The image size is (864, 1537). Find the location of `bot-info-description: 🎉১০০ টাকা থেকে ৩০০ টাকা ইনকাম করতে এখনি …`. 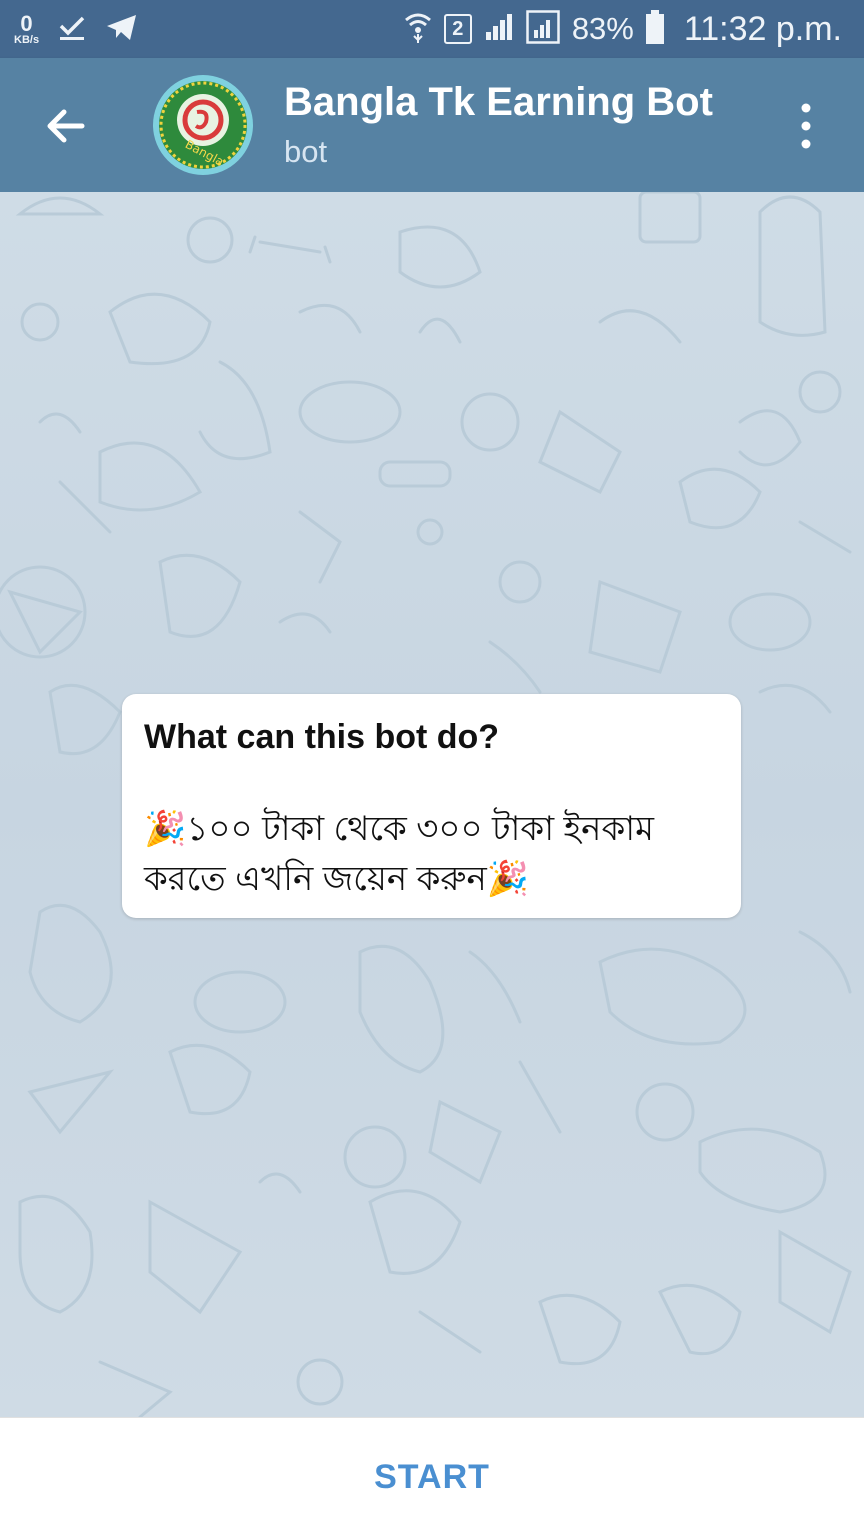

bot-info-description: 🎉১০০ টাকা থেকে ৩০০ টাকা ইনকাম করতে এখনি … is located at coordinates (436, 854).